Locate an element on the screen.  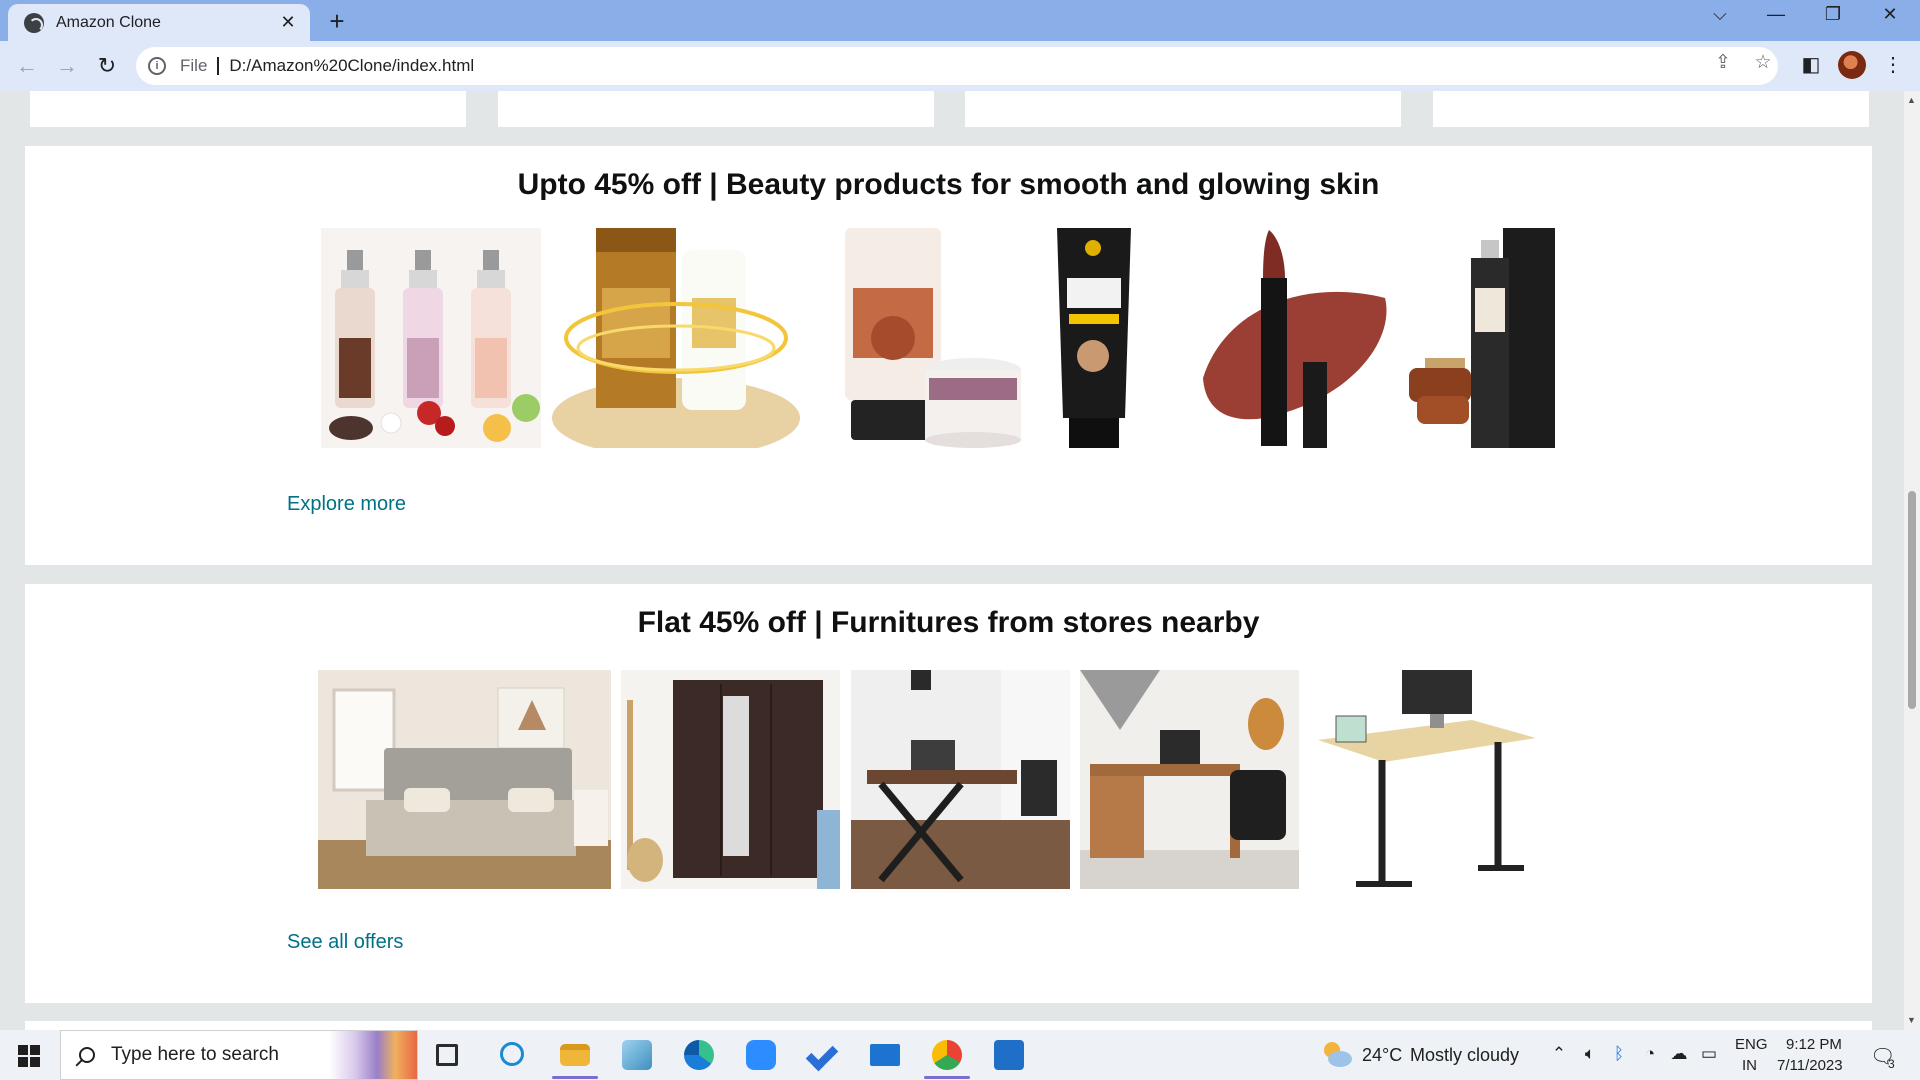
bluetooth-icon: ᛒ is located at coordinates (1619, 1054).